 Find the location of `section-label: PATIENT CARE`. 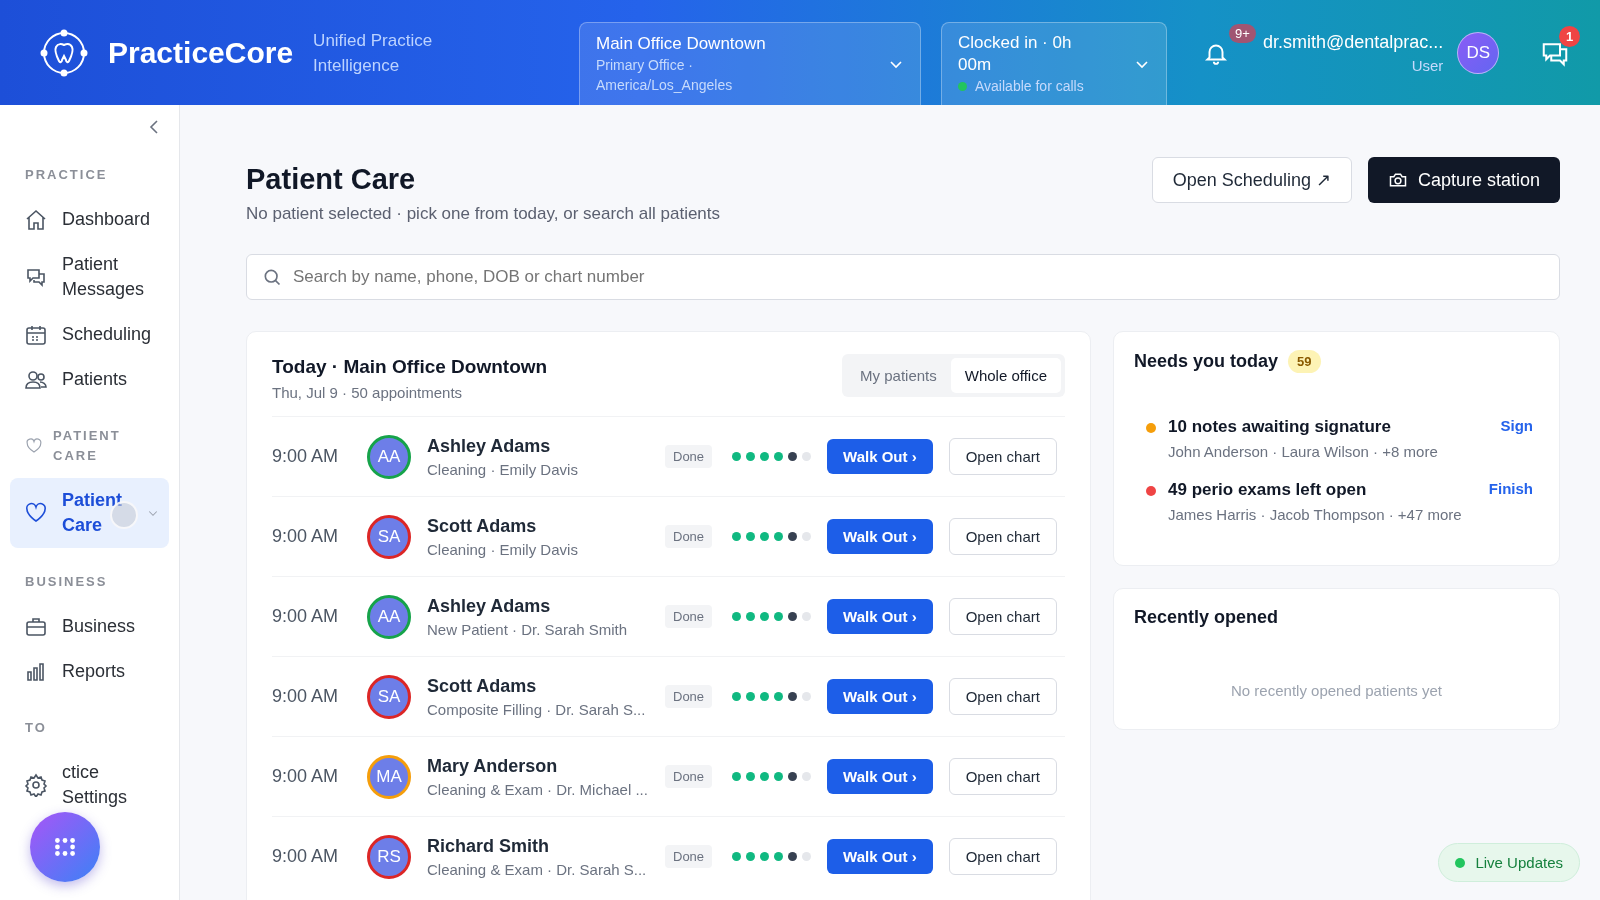

section-label: PATIENT CARE is located at coordinates (87, 446).